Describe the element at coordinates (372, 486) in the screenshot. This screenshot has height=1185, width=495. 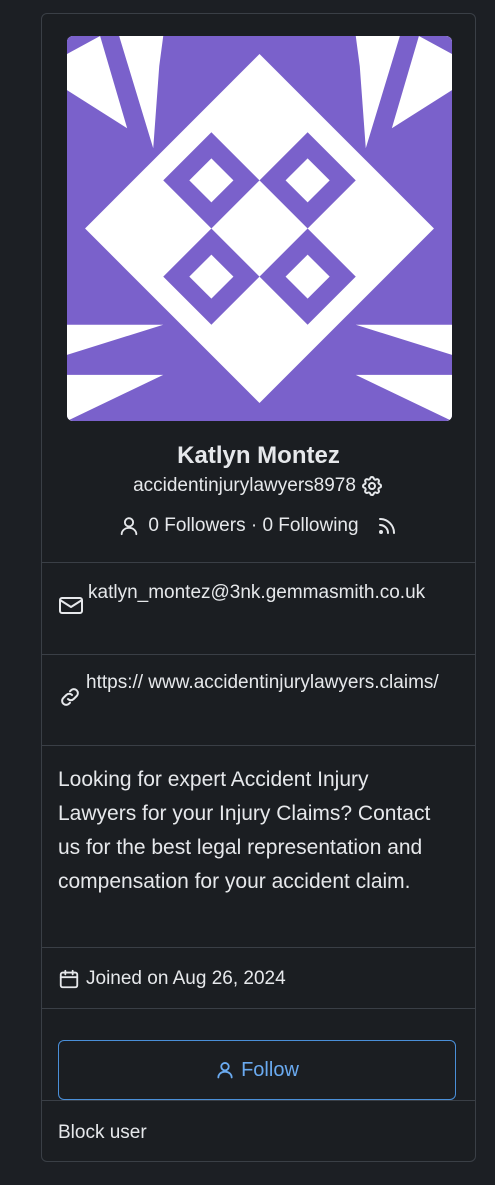
I see `gear-icon` at that location.